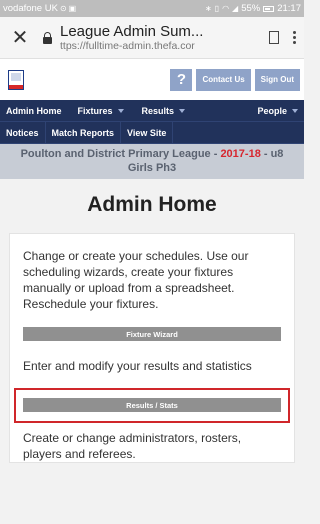  I want to click on bookmark-icon, so click(274, 37).